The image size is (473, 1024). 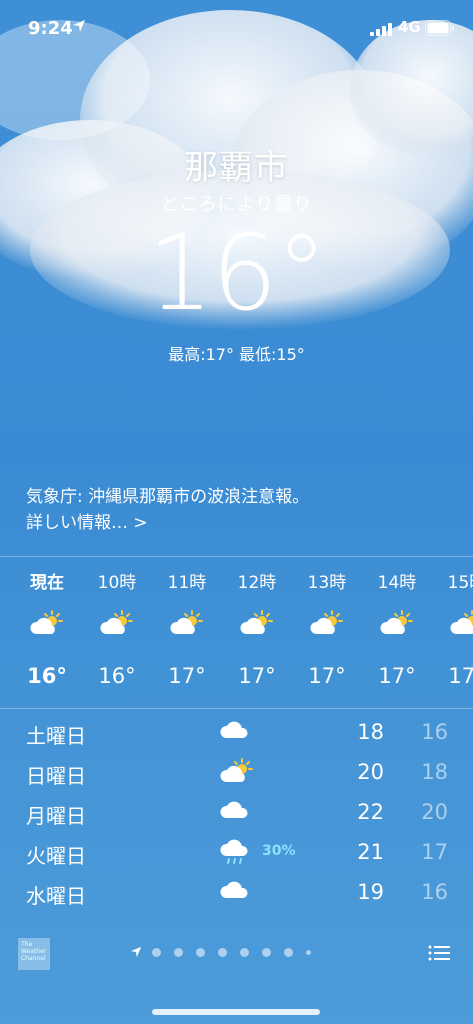 I want to click on hourly-time: 15時, so click(x=460, y=583).